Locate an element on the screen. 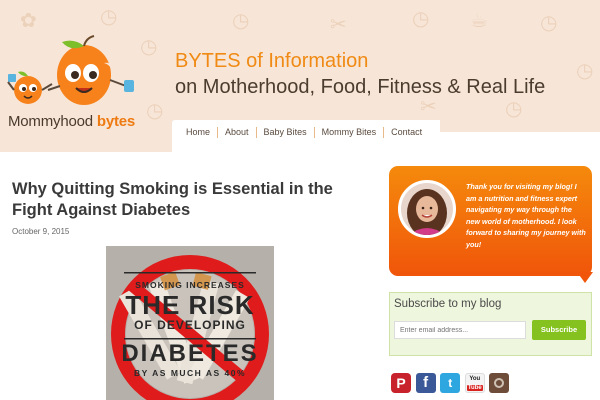 The width and height of the screenshot is (600, 400). image-text-line2: THE RISK is located at coordinates (190, 305).